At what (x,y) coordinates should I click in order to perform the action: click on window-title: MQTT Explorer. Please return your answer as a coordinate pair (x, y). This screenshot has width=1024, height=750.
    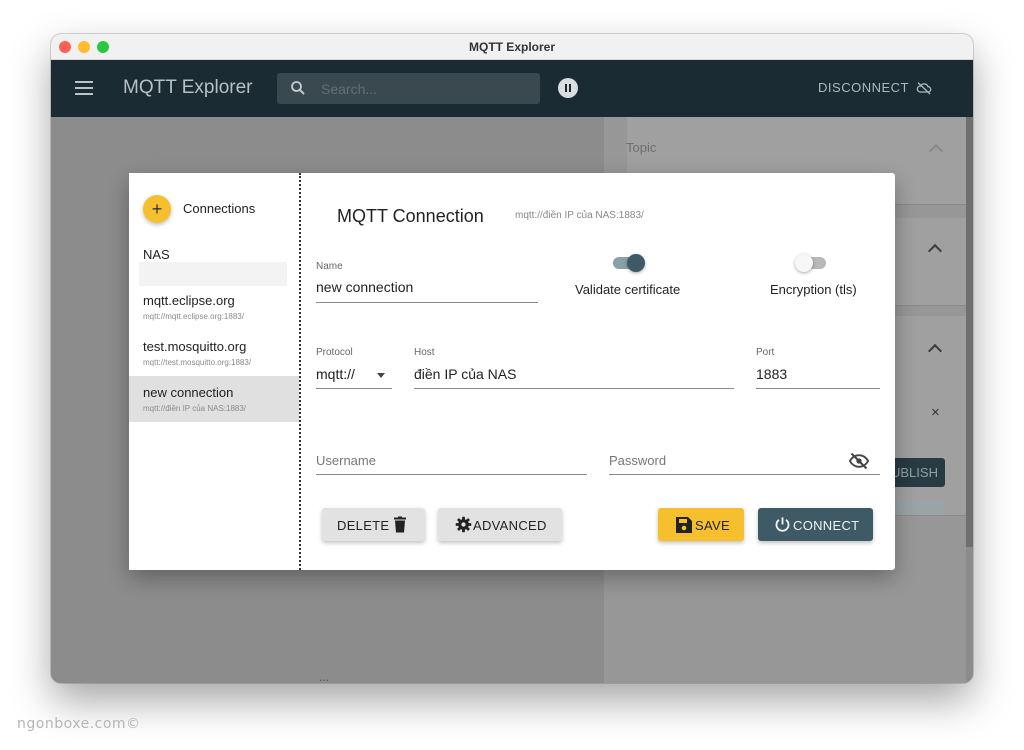
    Looking at the image, I should click on (511, 47).